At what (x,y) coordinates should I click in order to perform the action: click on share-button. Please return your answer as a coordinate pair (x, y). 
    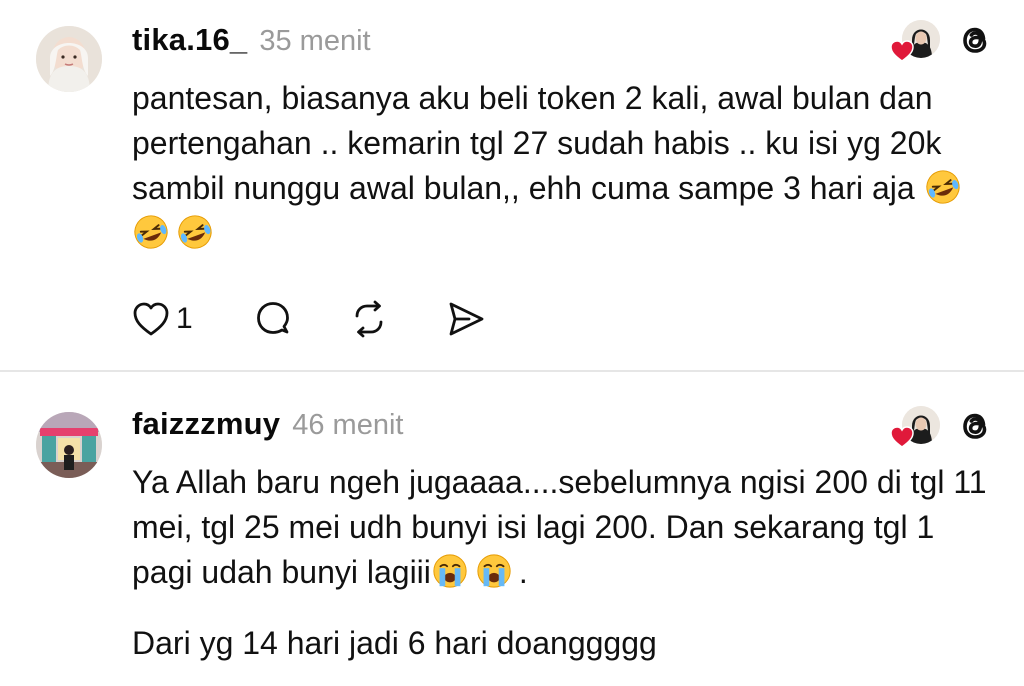
    Looking at the image, I should click on (466, 319).